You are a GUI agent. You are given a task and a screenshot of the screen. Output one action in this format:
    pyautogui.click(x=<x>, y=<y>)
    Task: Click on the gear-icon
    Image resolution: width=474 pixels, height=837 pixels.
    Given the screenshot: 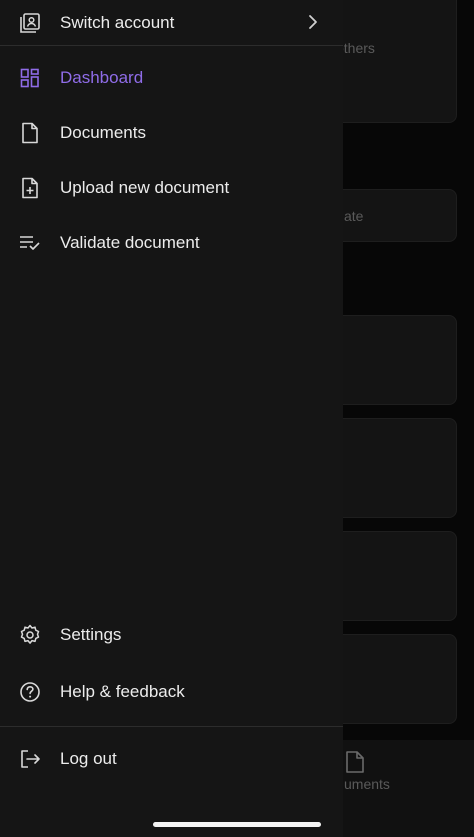 What is the action you would take?
    pyautogui.click(x=30, y=635)
    